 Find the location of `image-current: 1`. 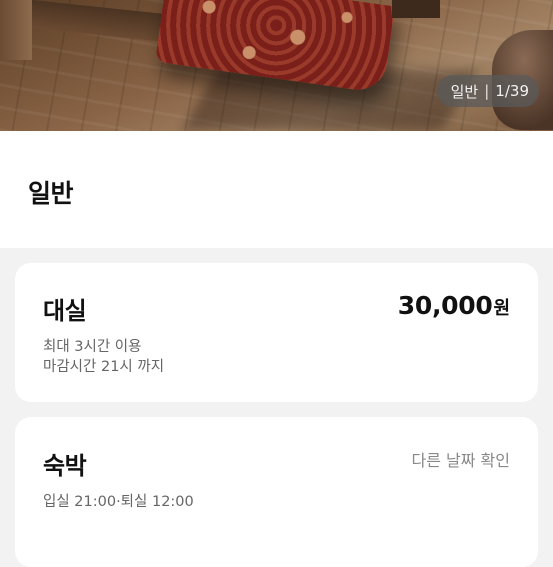

image-current: 1 is located at coordinates (500, 91).